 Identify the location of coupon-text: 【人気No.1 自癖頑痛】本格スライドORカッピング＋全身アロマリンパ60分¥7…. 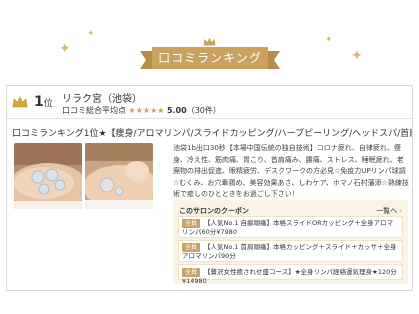
(287, 227).